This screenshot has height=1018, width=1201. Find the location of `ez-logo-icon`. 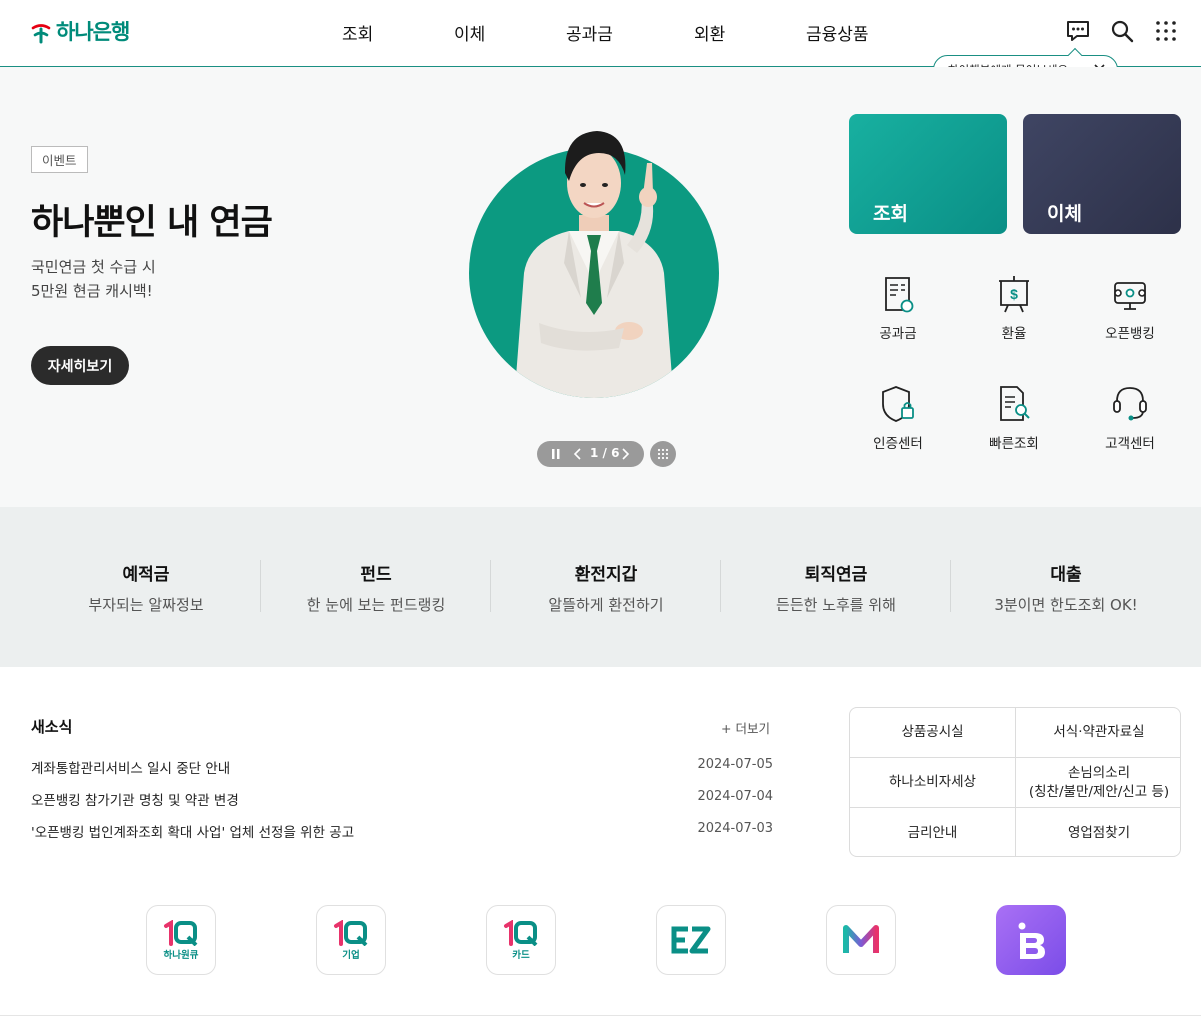

ez-logo-icon is located at coordinates (691, 940).